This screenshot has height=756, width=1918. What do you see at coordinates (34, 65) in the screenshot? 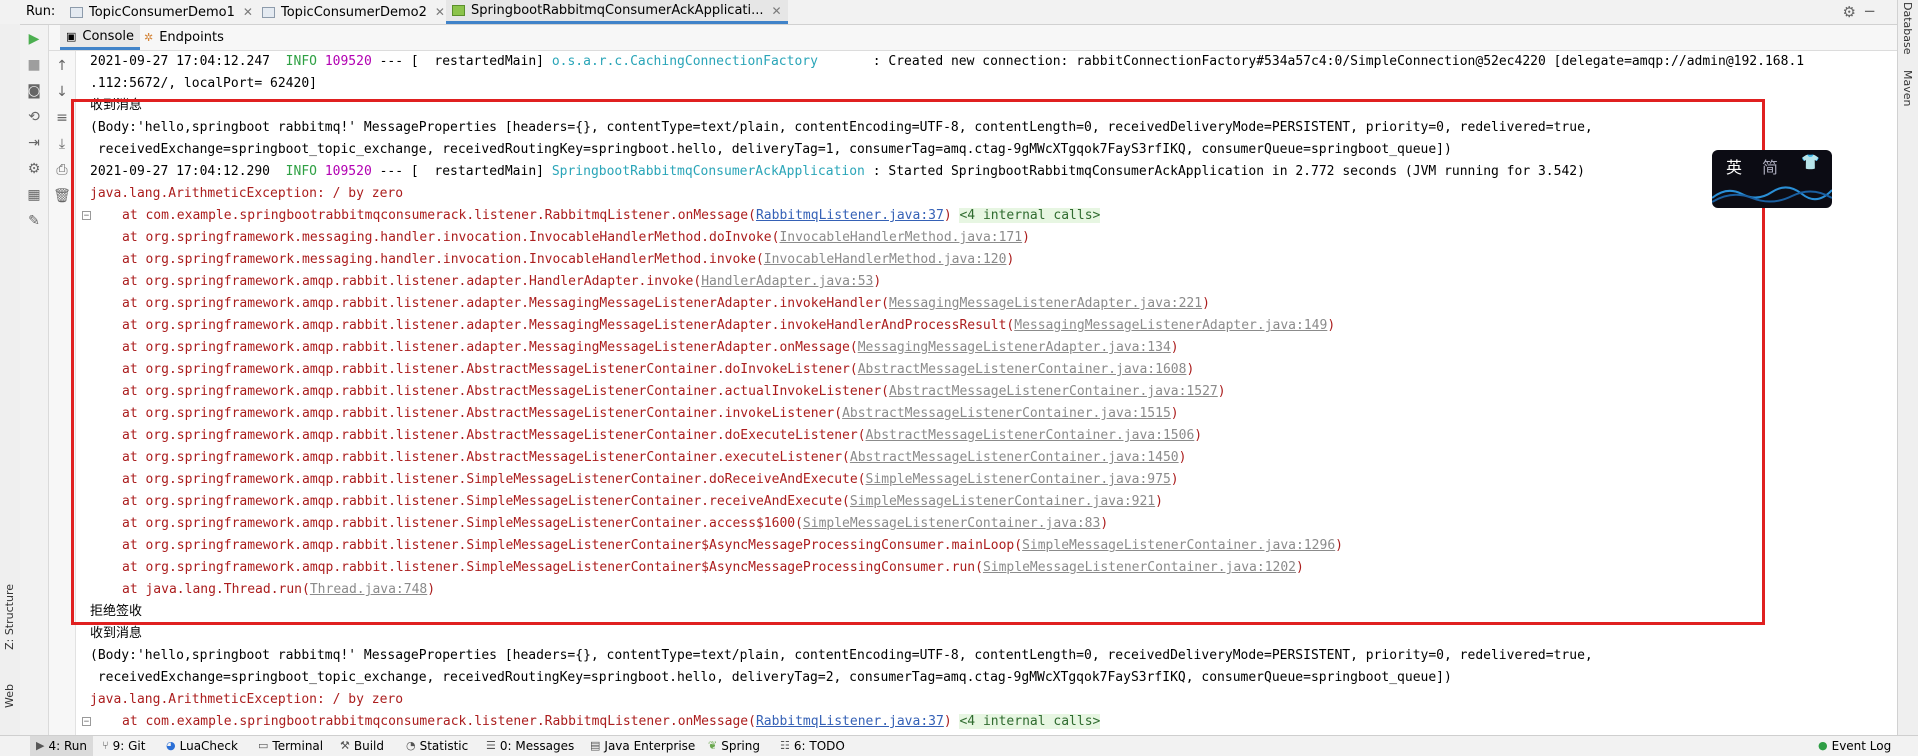
I see `stop-icon: ■` at bounding box center [34, 65].